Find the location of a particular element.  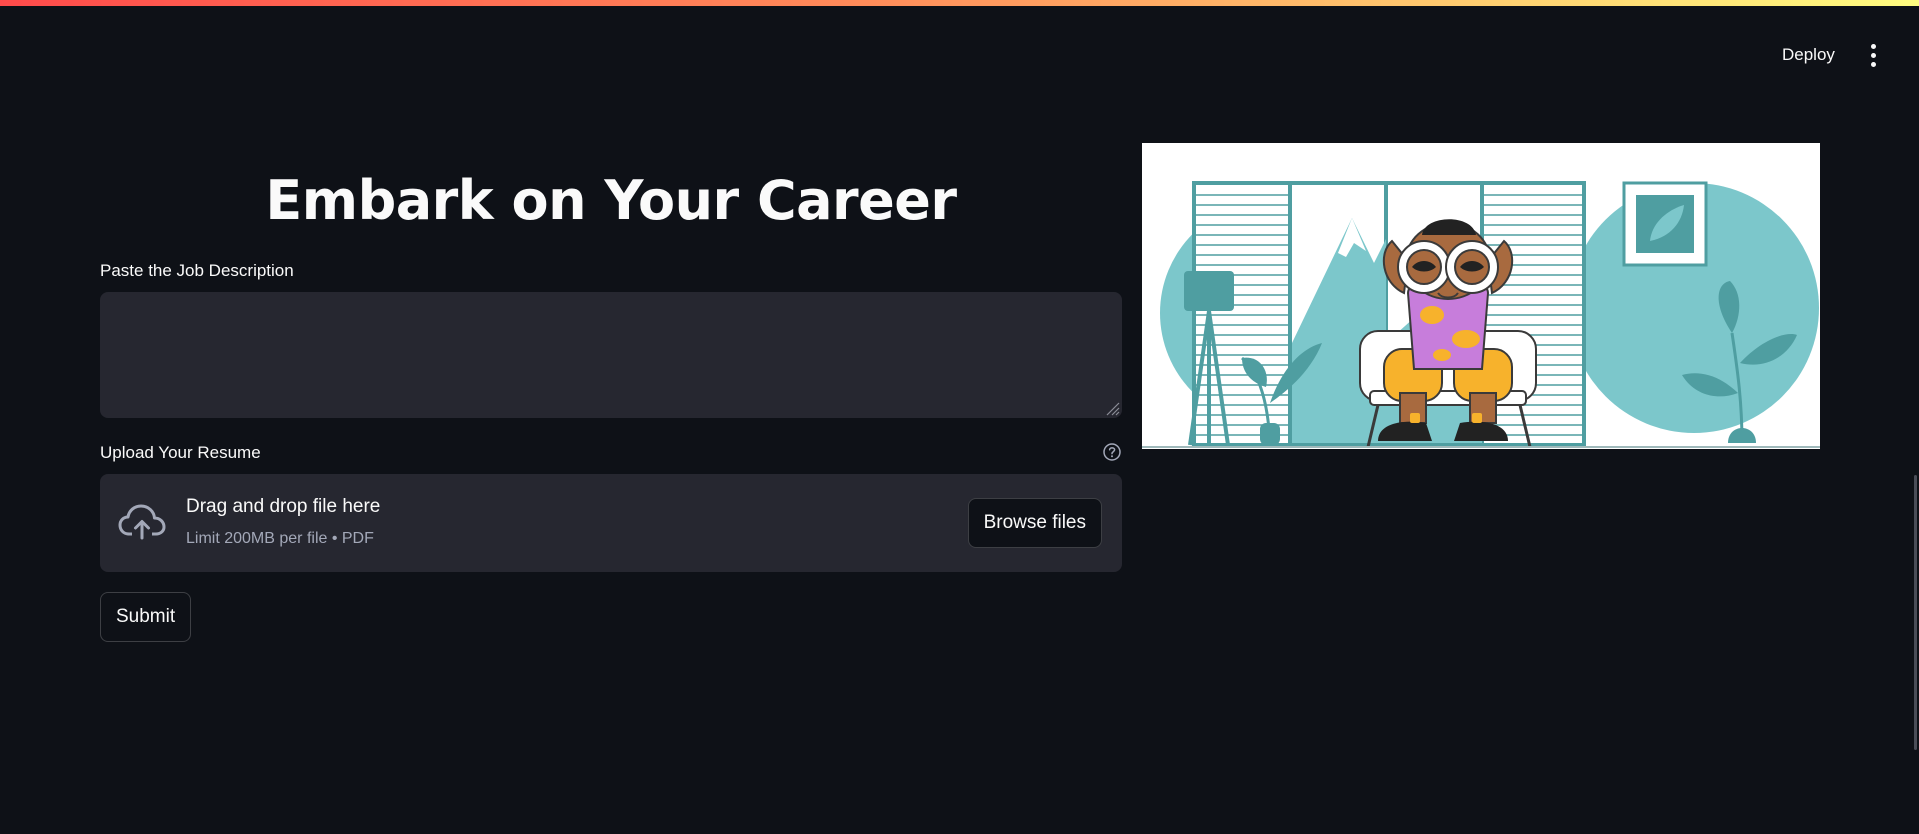

page-scrollbar is located at coordinates (1915, 612).